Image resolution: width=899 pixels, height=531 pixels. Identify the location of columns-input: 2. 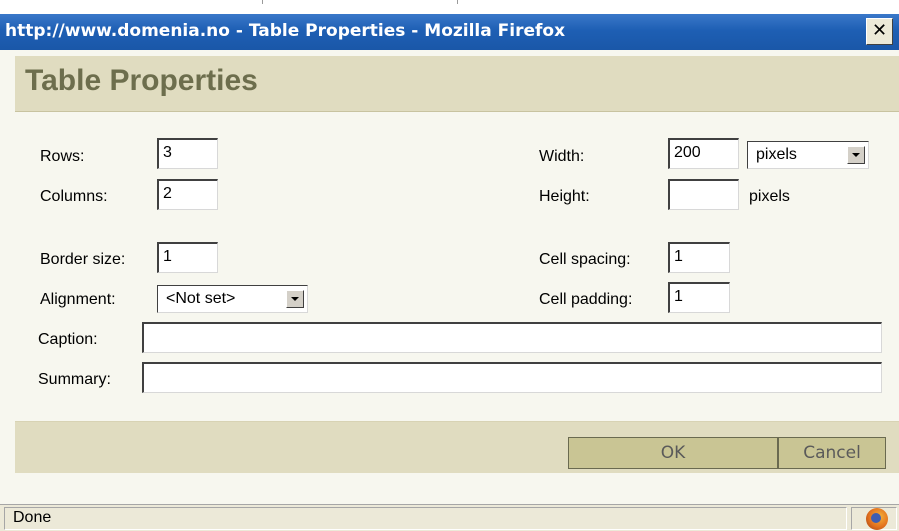
(187, 194).